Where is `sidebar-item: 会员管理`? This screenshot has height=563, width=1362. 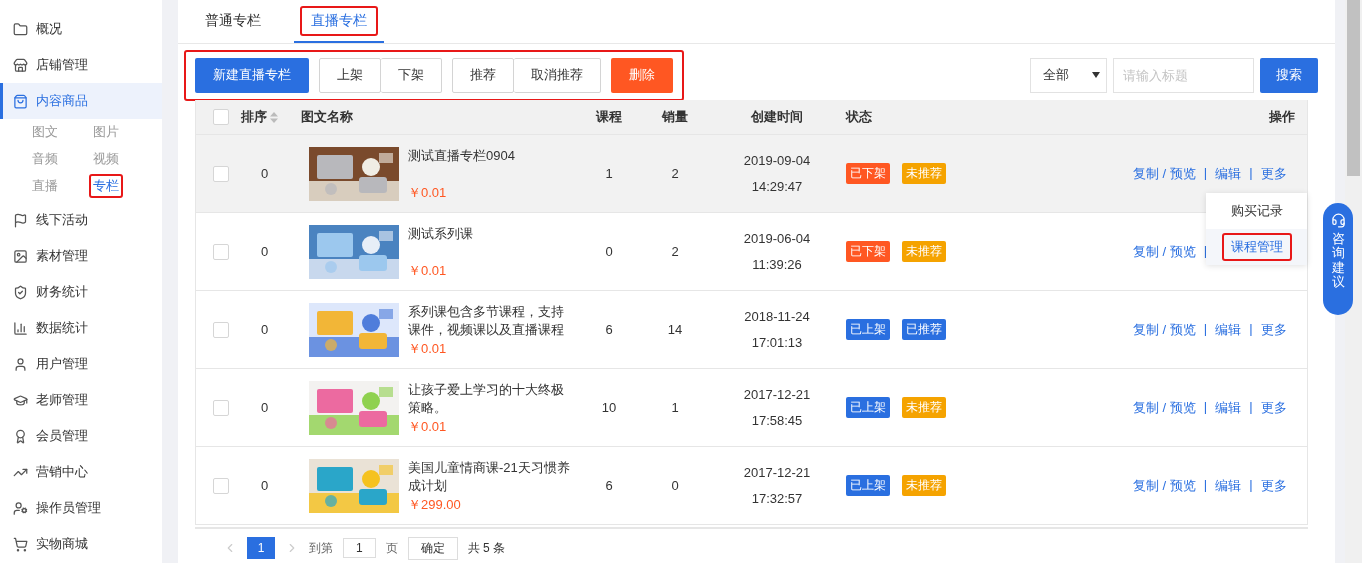 sidebar-item: 会员管理 is located at coordinates (81, 436).